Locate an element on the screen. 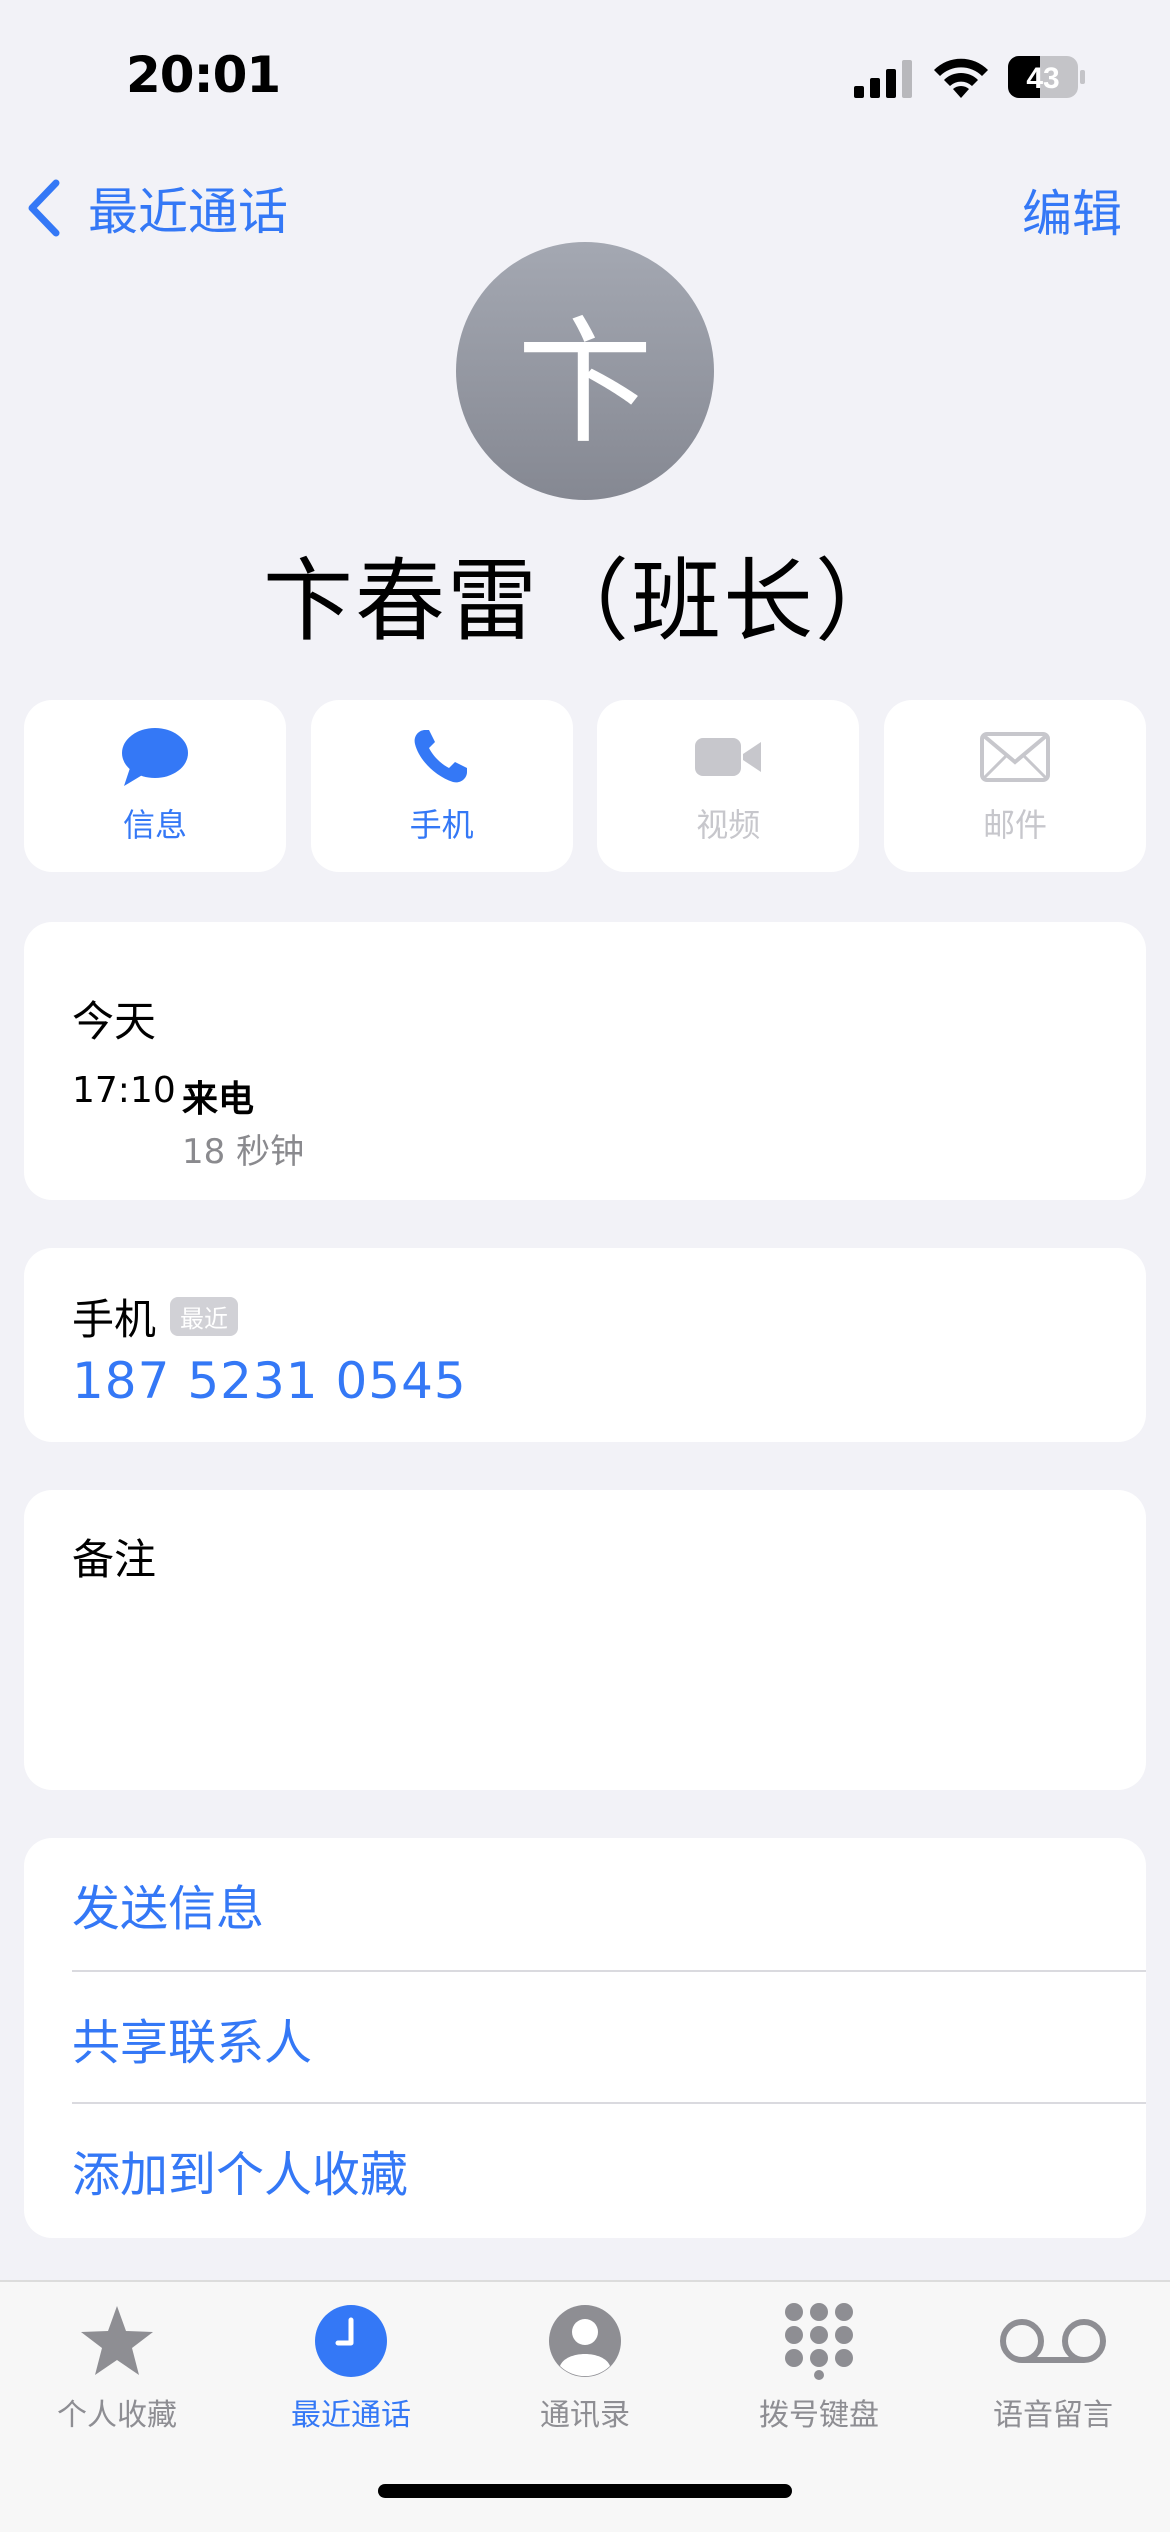  keypad-icon is located at coordinates (819, 2341).